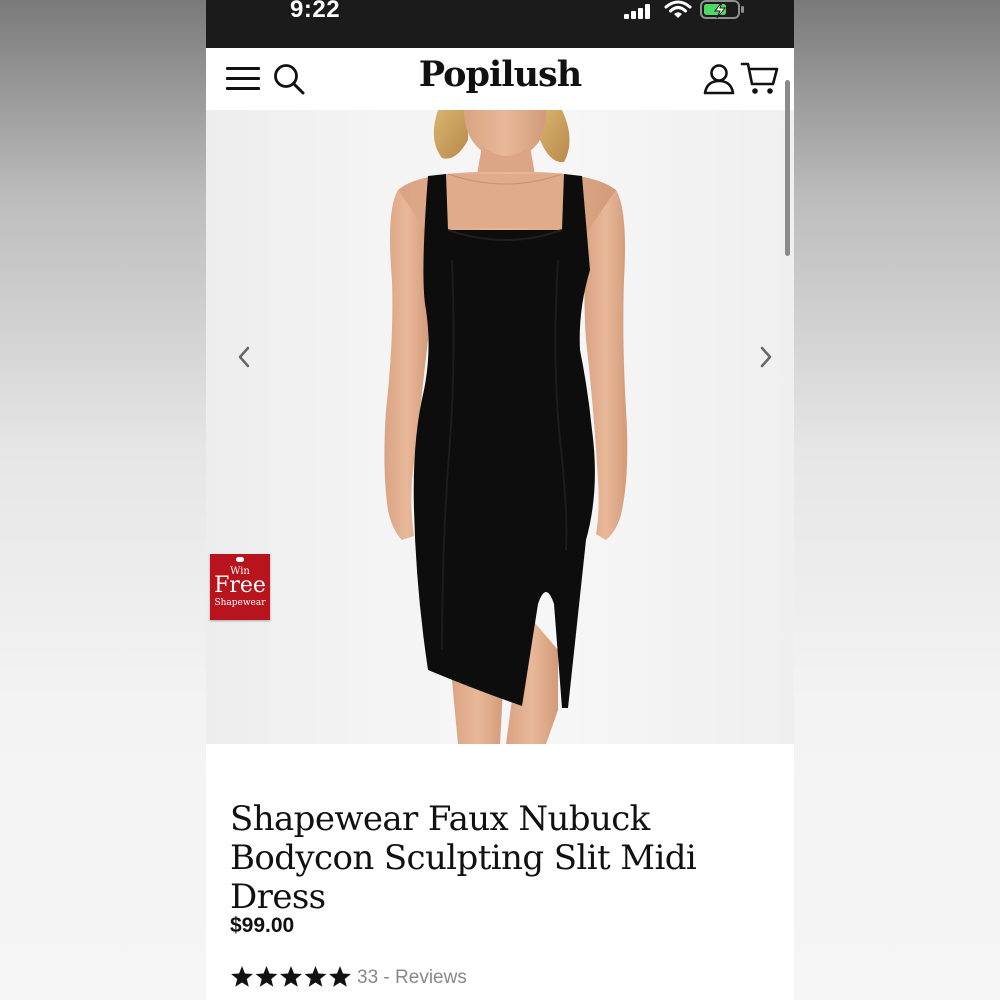 This screenshot has width=1000, height=1000. I want to click on promo-line-3: Shapewear, so click(240, 603).